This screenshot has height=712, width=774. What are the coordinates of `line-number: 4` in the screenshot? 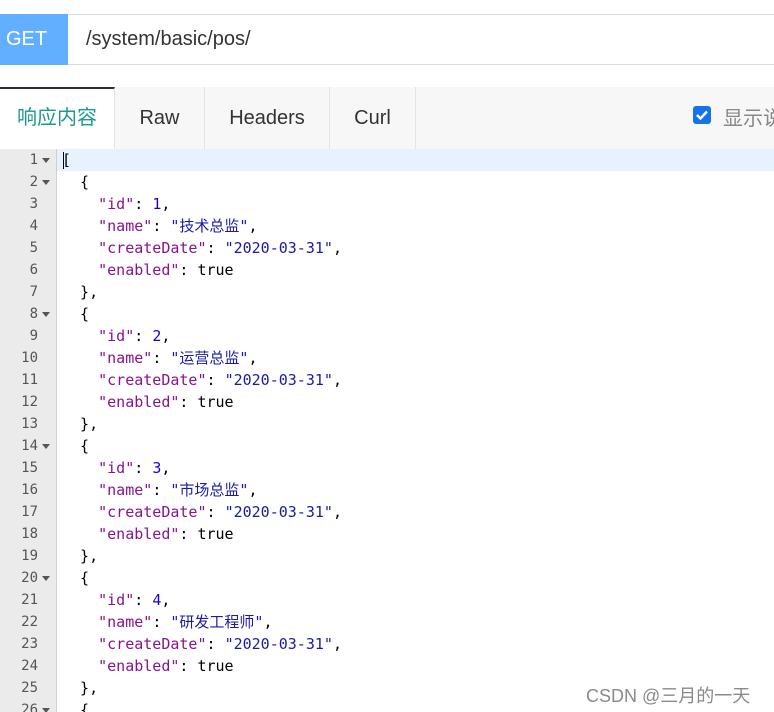 It's located at (33, 226).